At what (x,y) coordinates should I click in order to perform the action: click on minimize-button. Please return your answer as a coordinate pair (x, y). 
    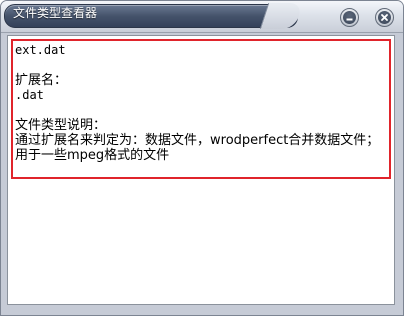
    Looking at the image, I should click on (349, 17).